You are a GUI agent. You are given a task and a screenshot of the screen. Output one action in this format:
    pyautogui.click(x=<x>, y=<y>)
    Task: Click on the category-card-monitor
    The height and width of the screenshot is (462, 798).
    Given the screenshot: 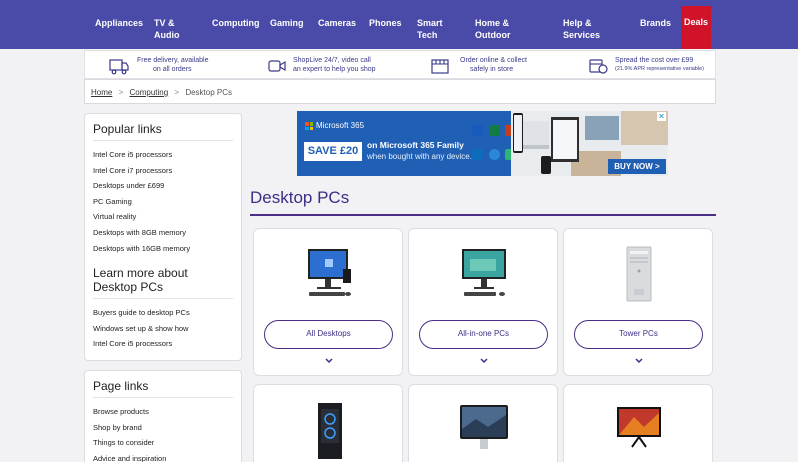 What is the action you would take?
    pyautogui.click(x=638, y=423)
    